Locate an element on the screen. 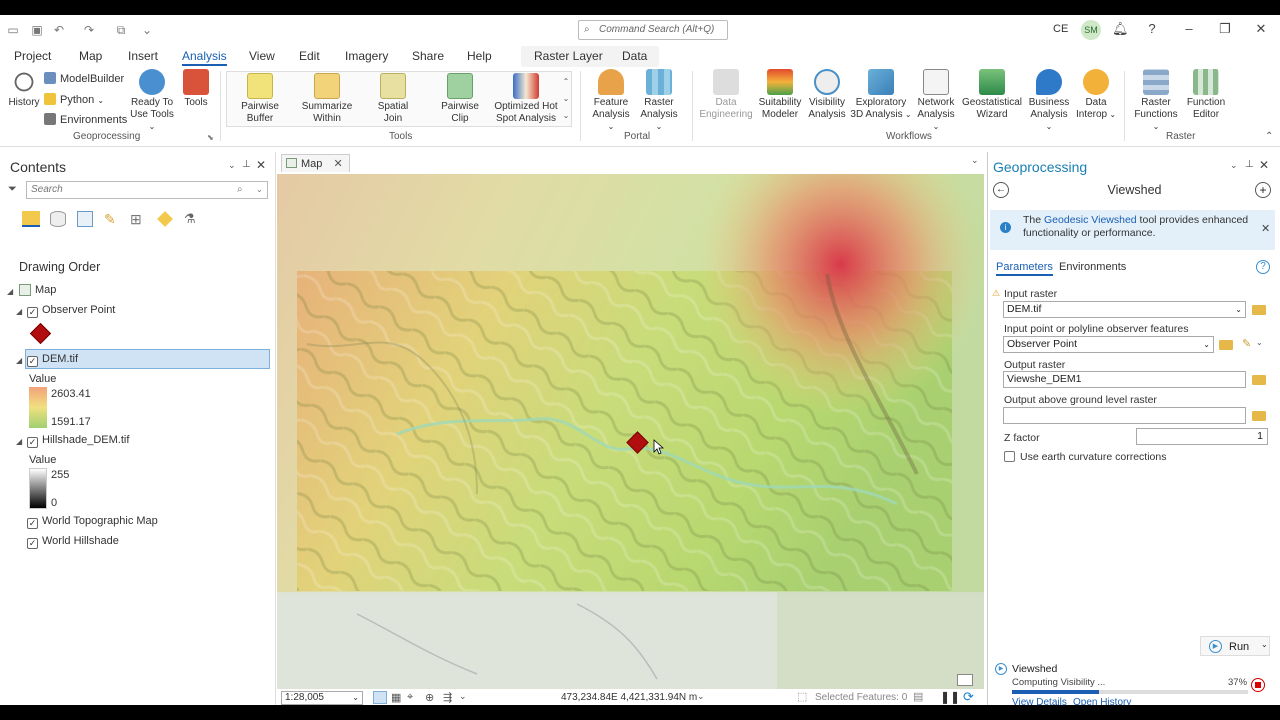 The height and width of the screenshot is (720, 1280). fixed-scale-icon is located at coordinates (380, 697).